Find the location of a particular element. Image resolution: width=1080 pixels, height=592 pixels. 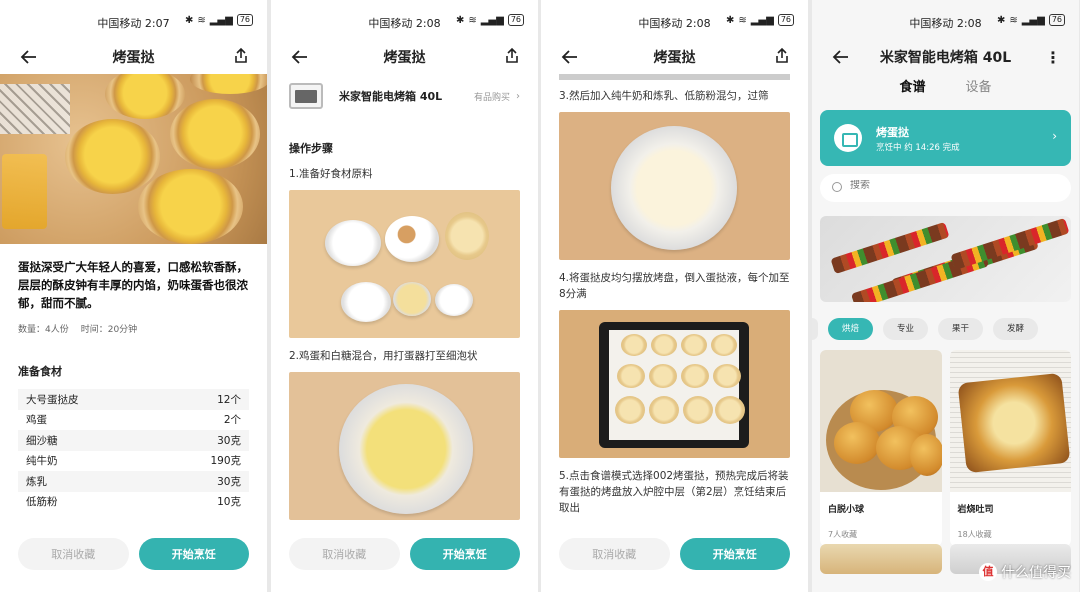

cooking-recipe-name: 烤蛋挞 is located at coordinates (892, 132).